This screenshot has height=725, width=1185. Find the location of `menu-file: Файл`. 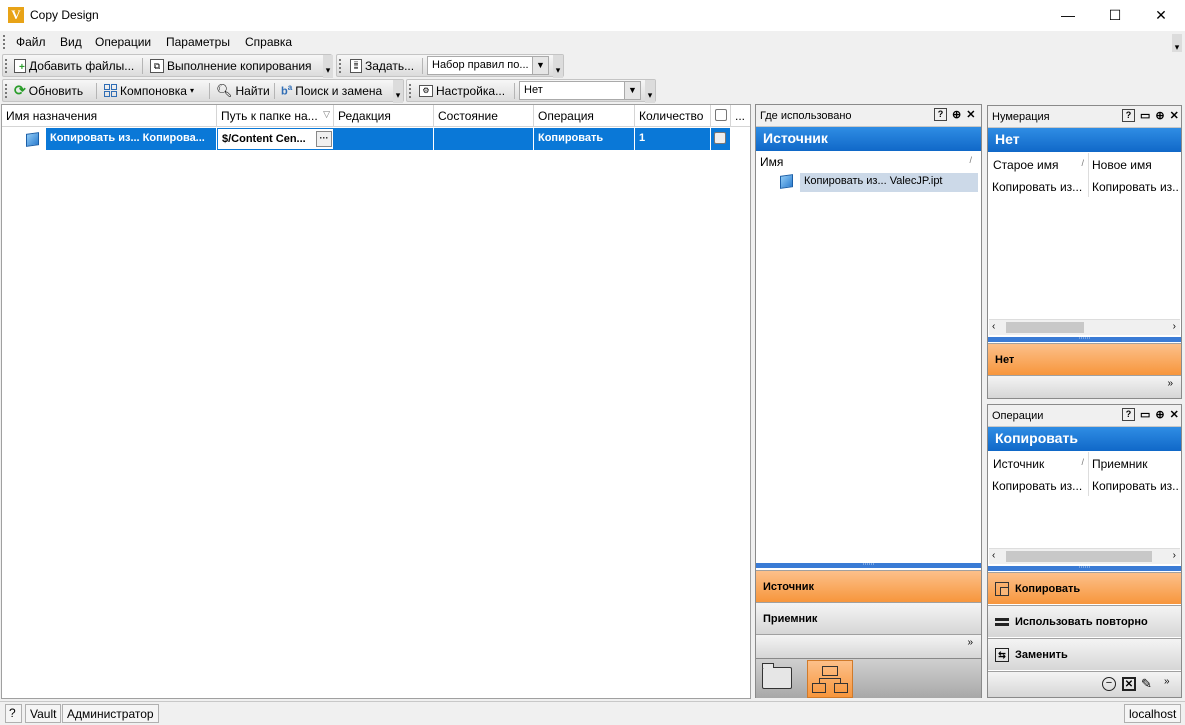

menu-file: Файл is located at coordinates (31, 42).